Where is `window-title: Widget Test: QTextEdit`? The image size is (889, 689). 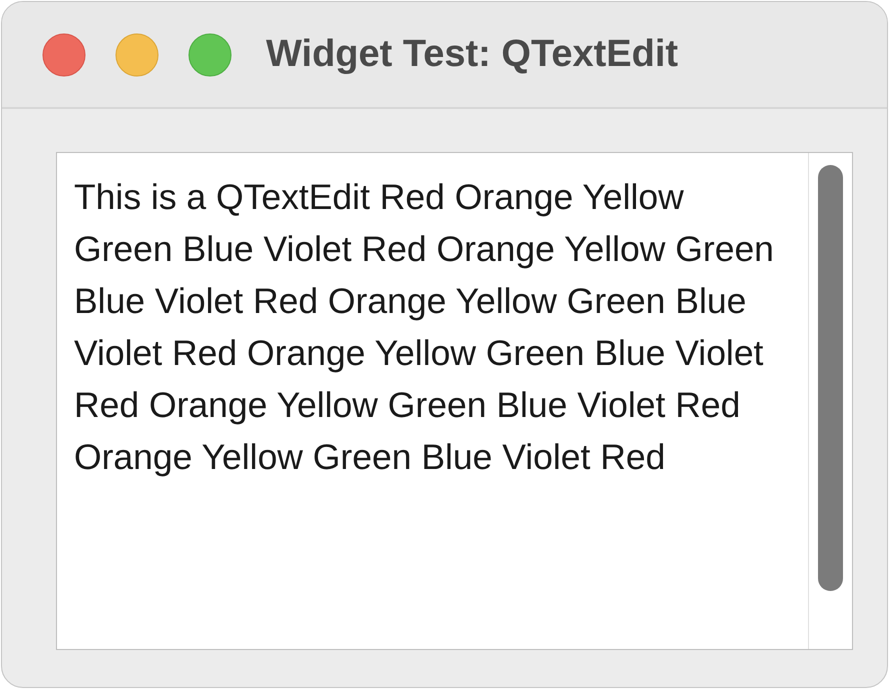
window-title: Widget Test: QTextEdit is located at coordinates (472, 54).